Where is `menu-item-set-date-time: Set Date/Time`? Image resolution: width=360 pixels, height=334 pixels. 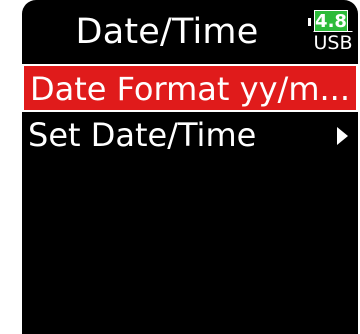 menu-item-set-date-time: Set Date/Time is located at coordinates (190, 136).